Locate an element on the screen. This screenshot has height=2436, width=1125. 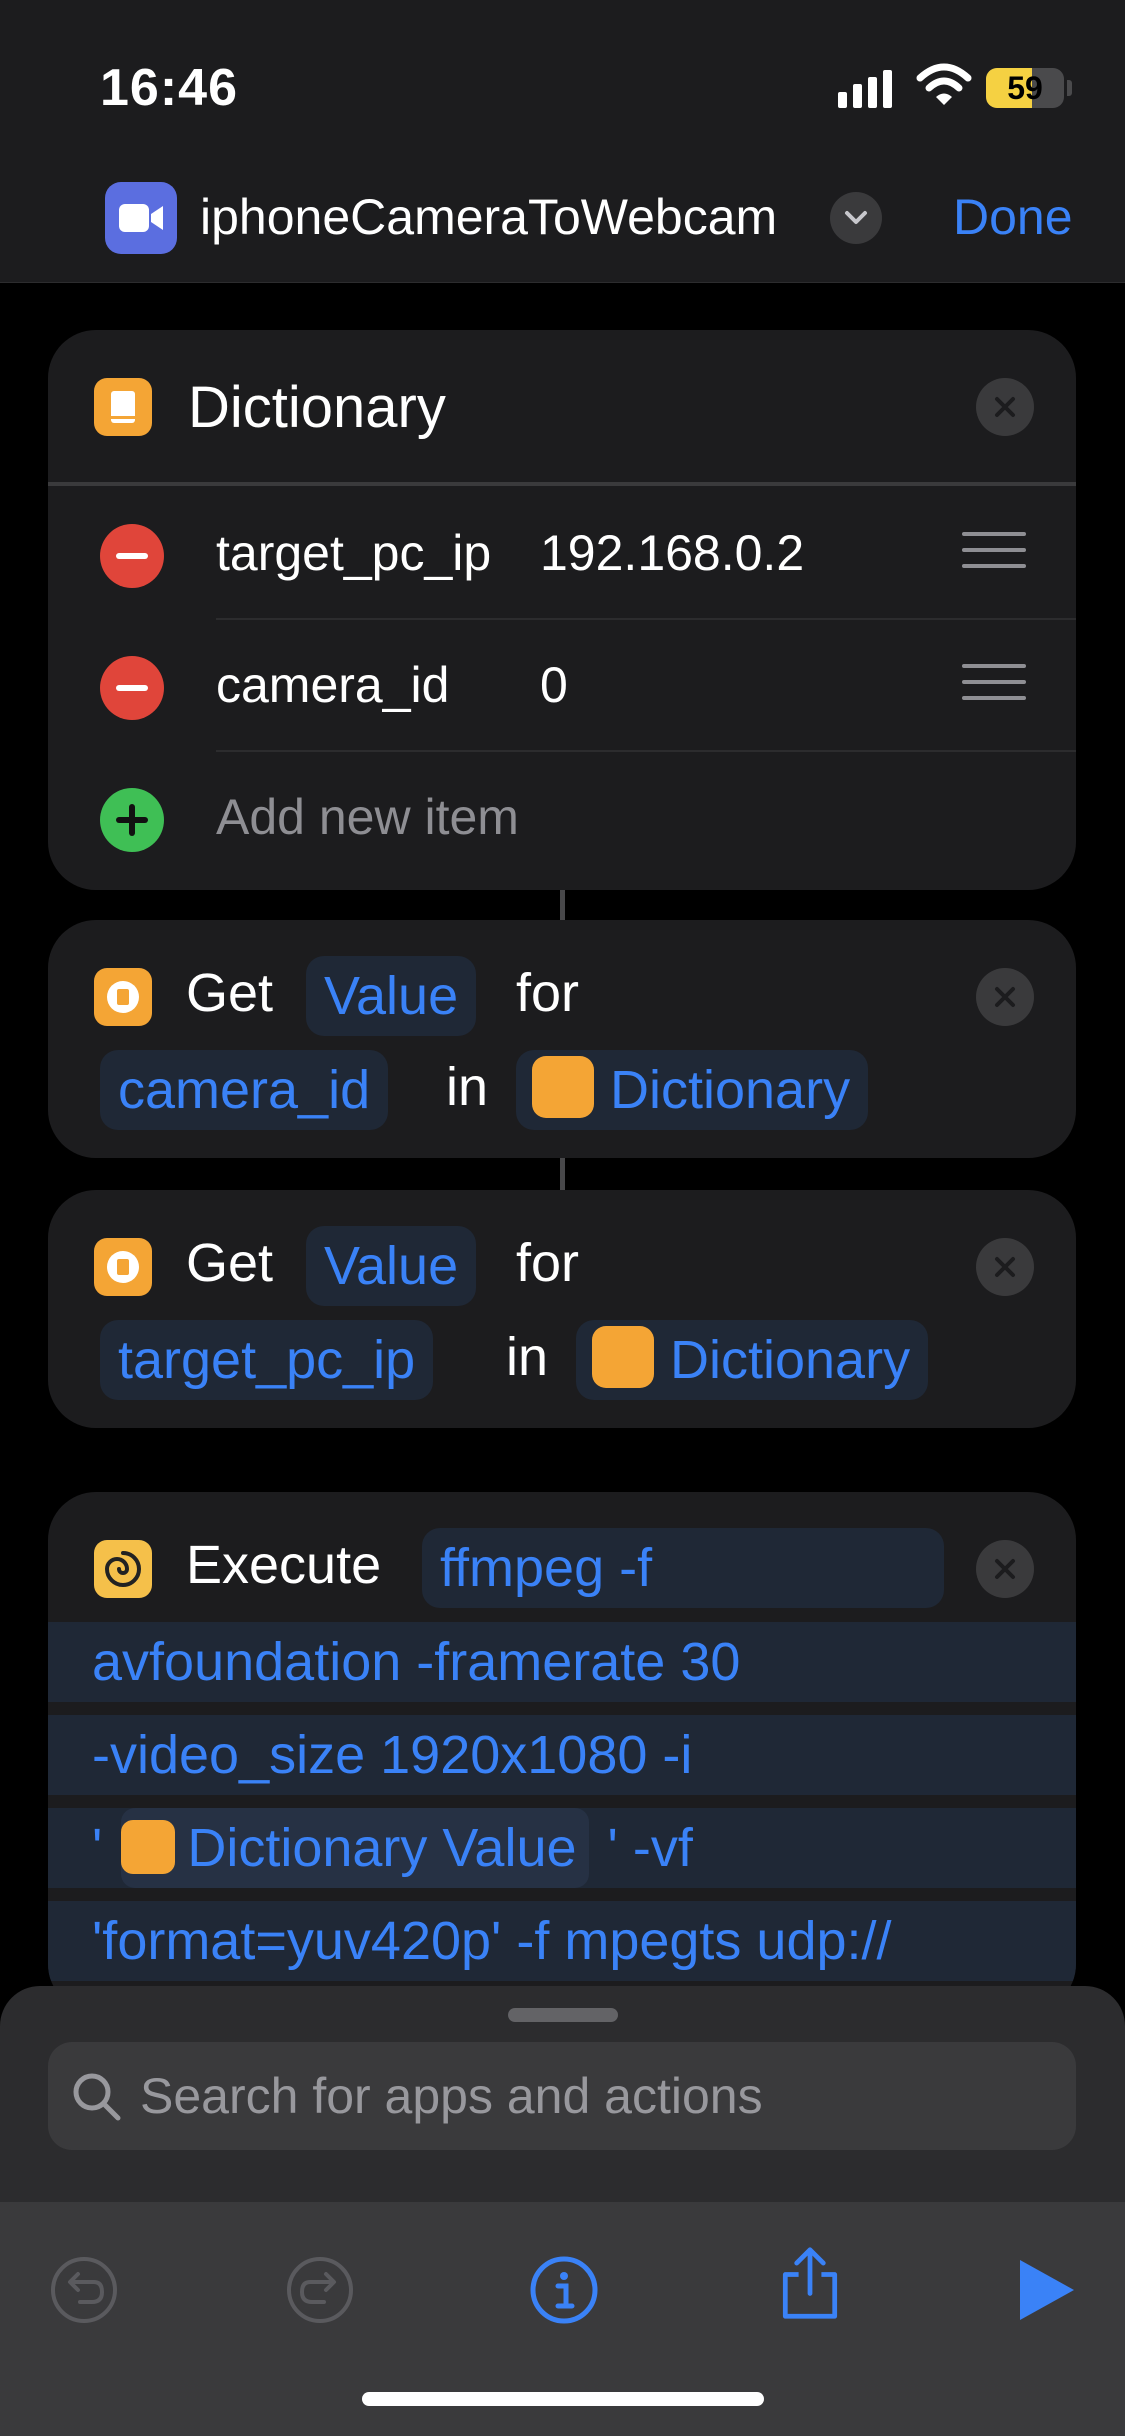
dictionary-value-variable-token: Dictionary Value is located at coordinates (355, 1848).